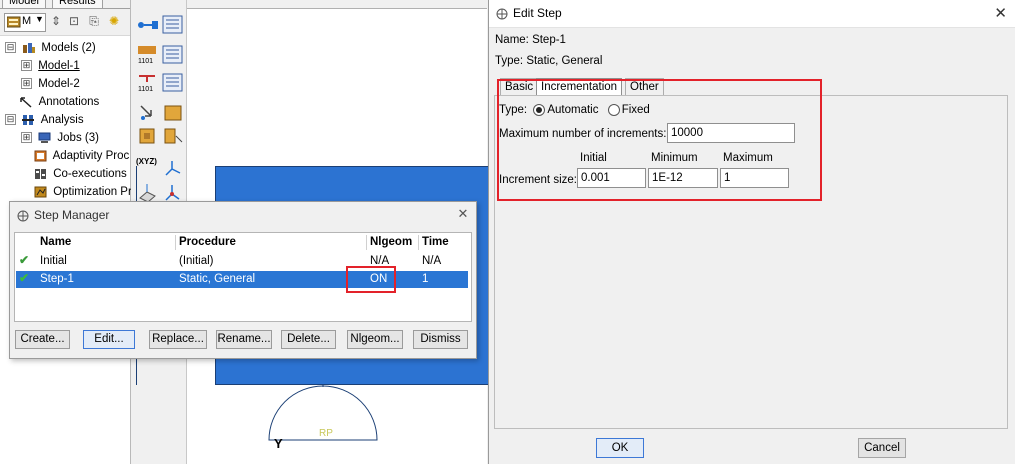 The image size is (1015, 464). I want to click on tab-model: Model, so click(24, 4).